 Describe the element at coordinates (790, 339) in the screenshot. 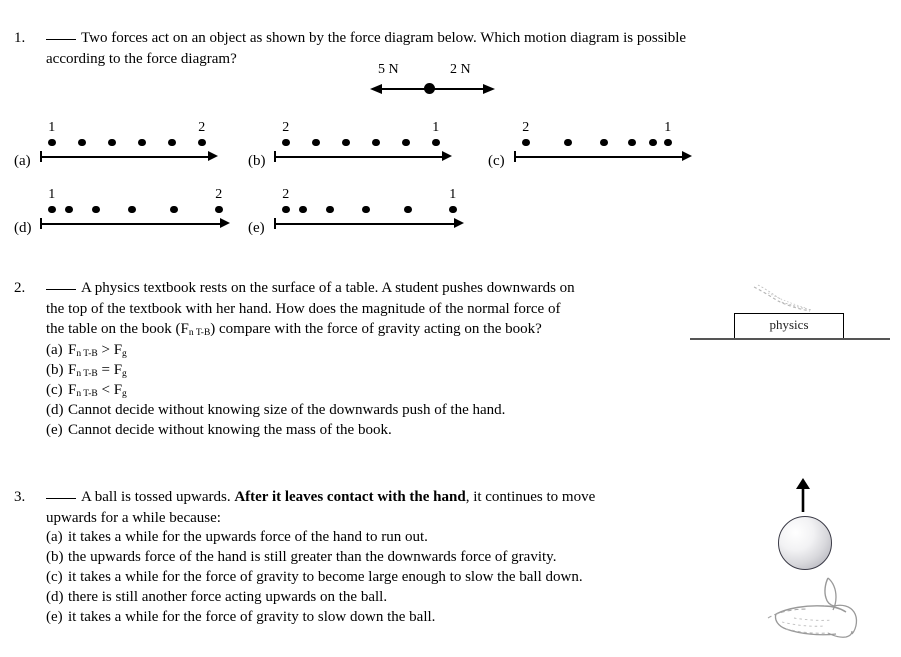

I see `table-surface-line` at that location.